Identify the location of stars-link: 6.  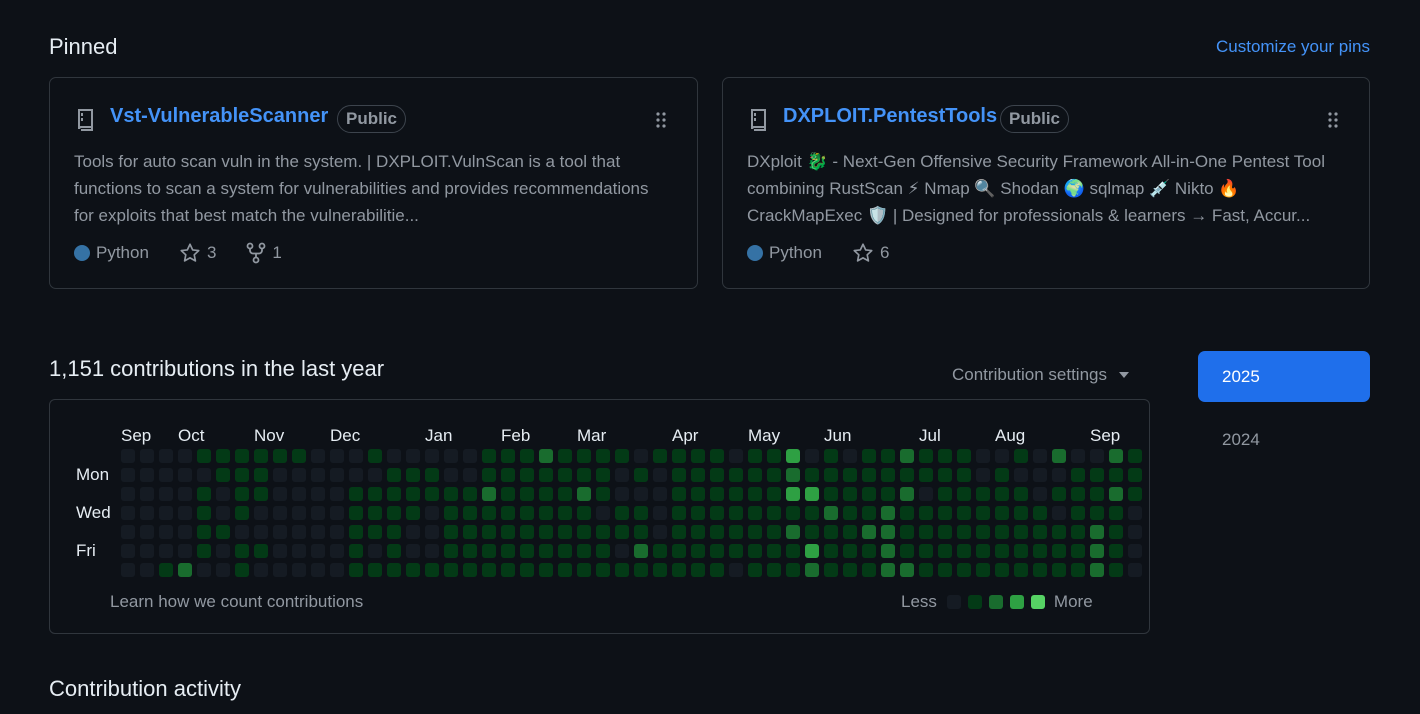
(870, 253).